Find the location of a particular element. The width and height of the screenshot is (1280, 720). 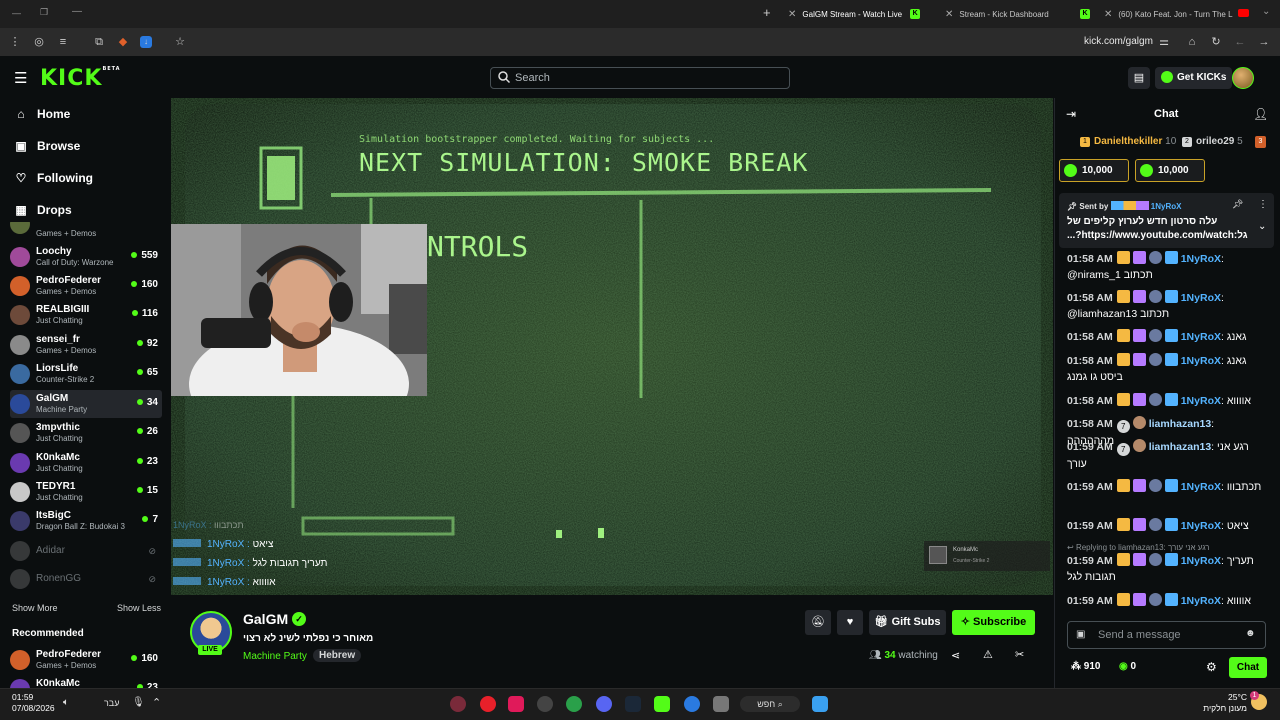

taskbar-app-icon is located at coordinates (458, 704).